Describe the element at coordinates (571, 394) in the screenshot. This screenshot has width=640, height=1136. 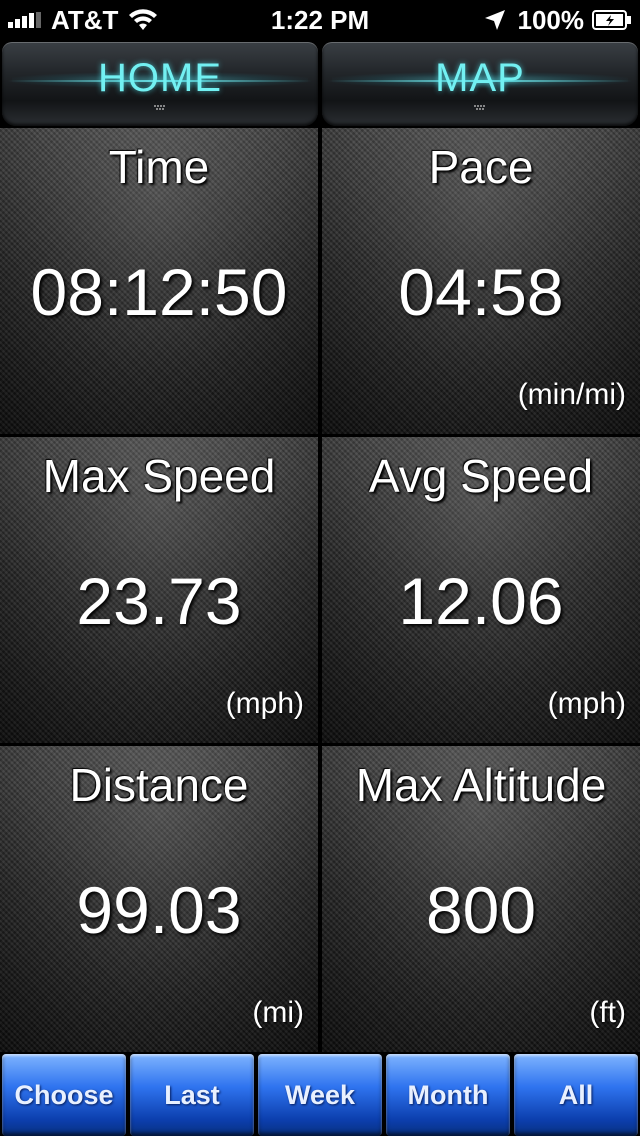
I see `stat-unit: (min/mi)` at that location.